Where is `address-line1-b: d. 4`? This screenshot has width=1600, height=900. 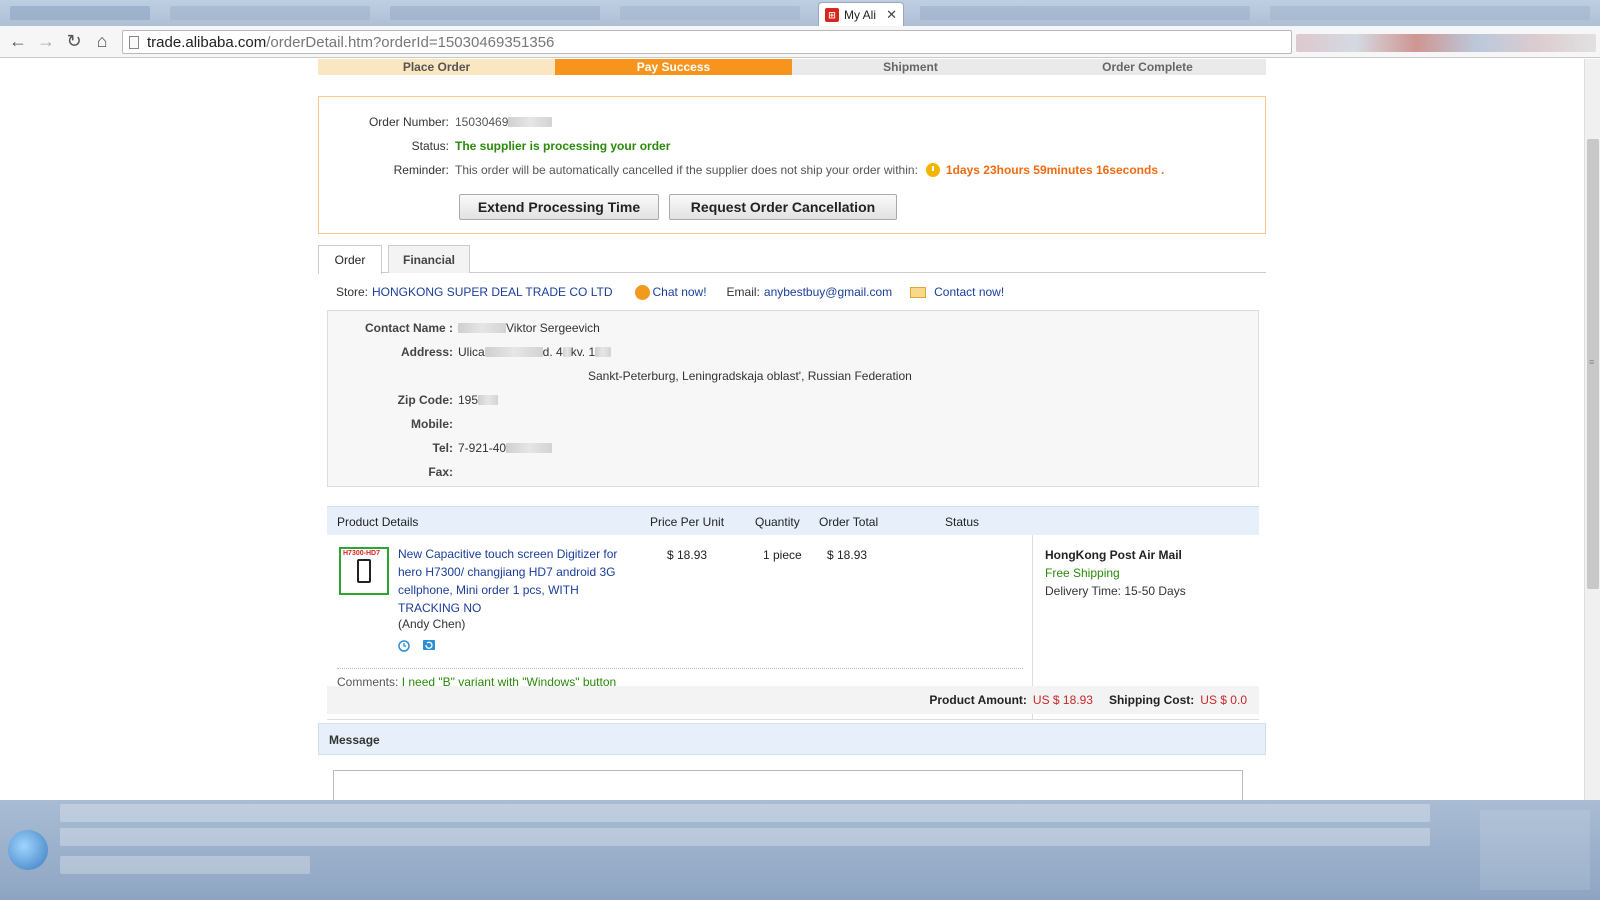 address-line1-b: d. 4 is located at coordinates (552, 352).